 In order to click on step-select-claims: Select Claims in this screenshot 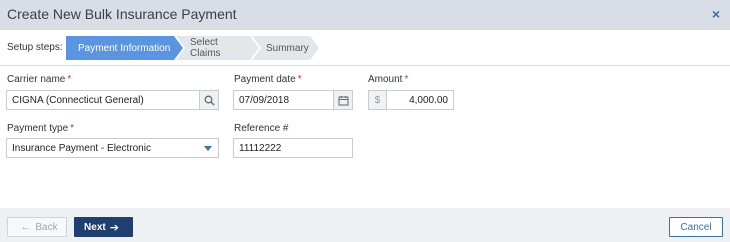, I will do `click(218, 48)`.